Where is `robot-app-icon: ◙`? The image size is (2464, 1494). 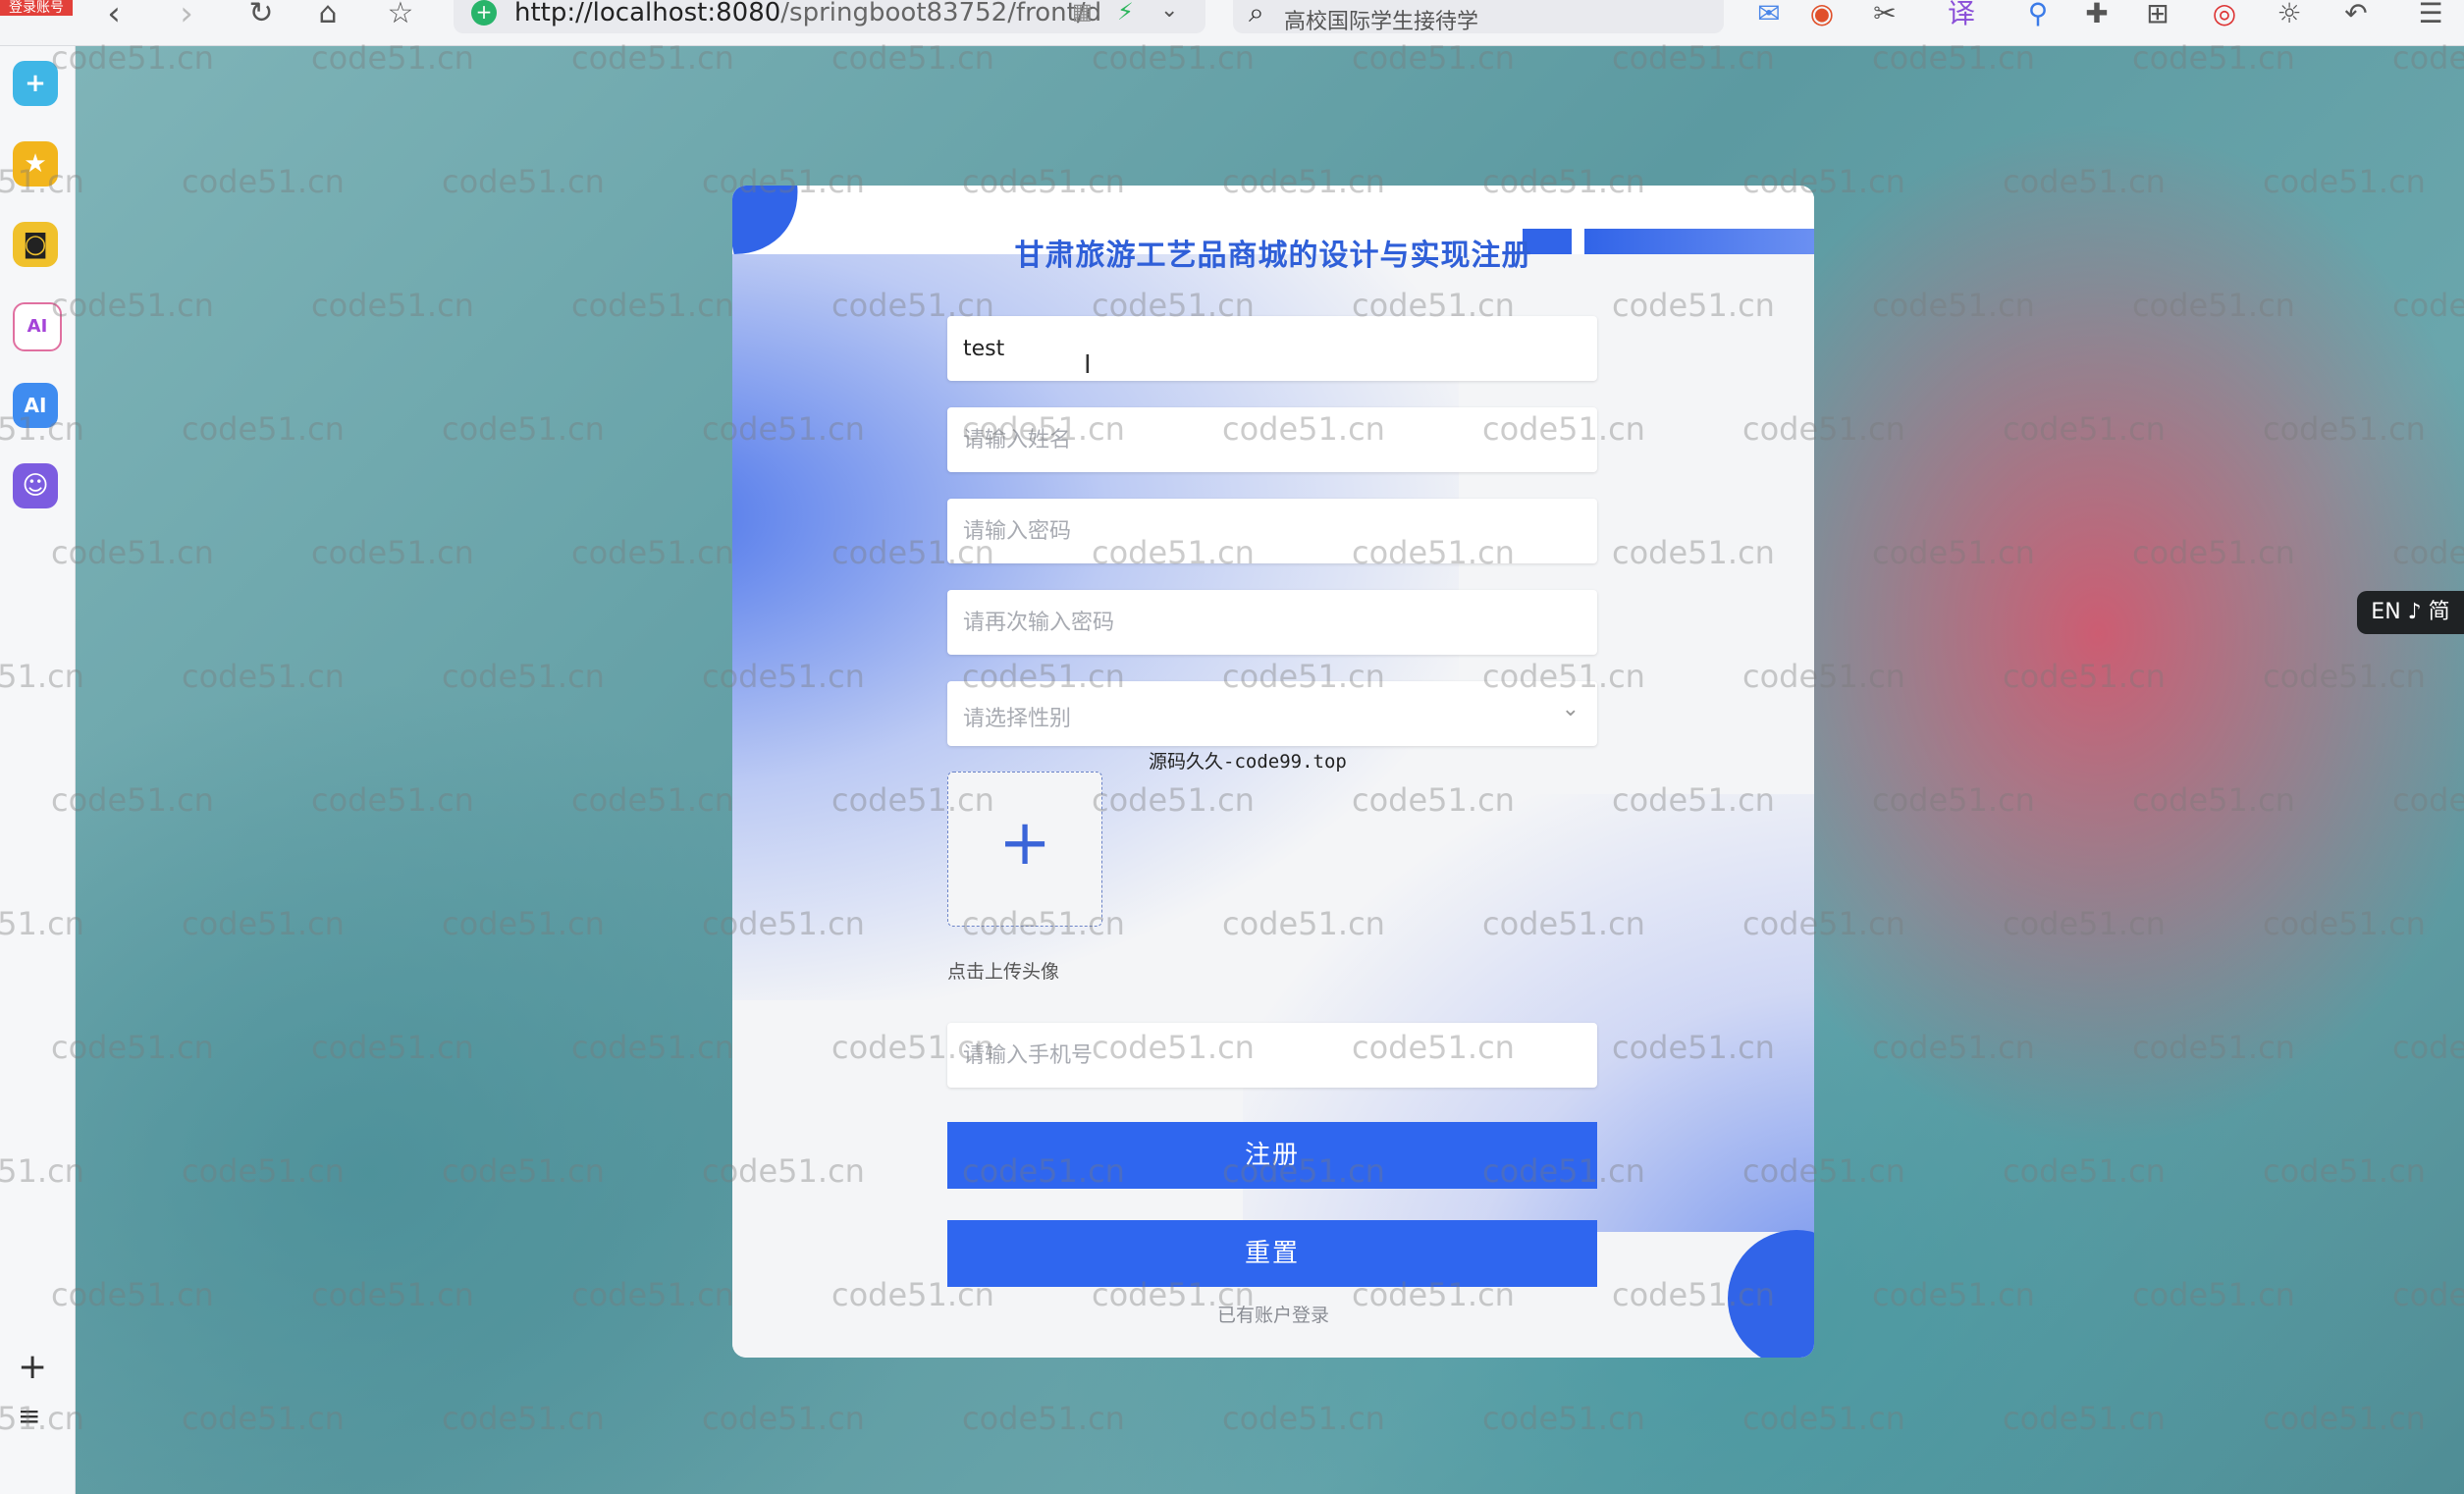 robot-app-icon: ◙ is located at coordinates (35, 244).